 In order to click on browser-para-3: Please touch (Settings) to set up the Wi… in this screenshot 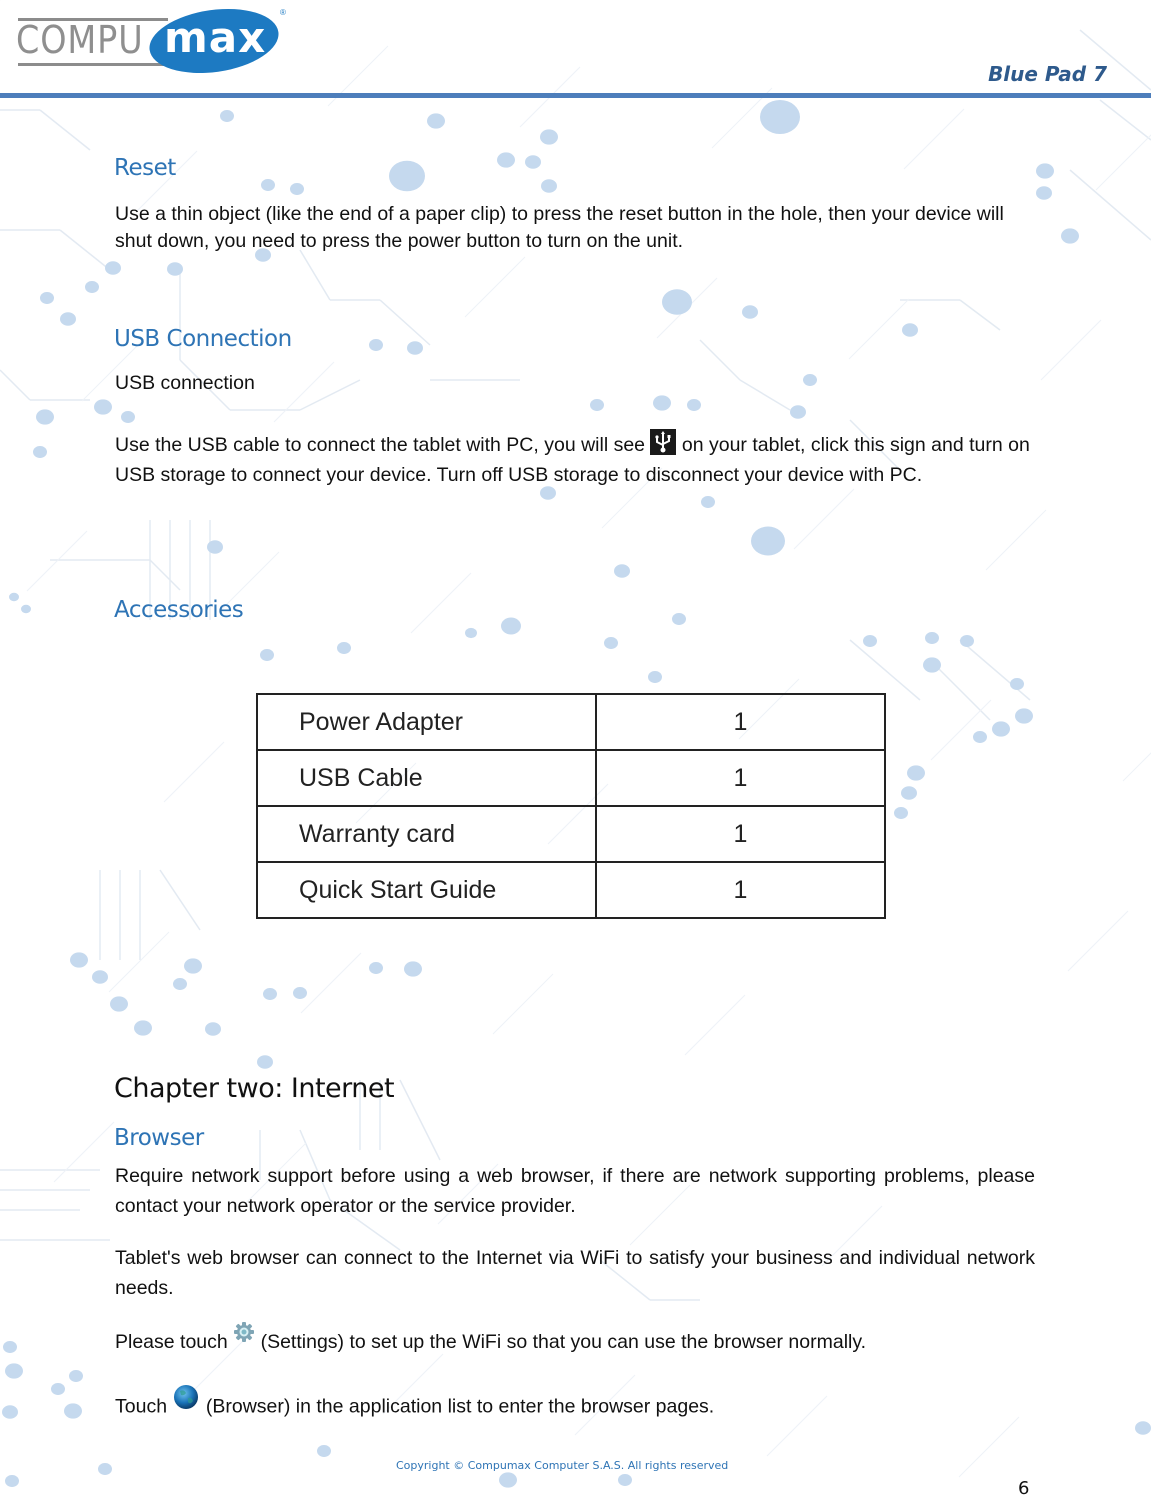, I will do `click(575, 1340)`.